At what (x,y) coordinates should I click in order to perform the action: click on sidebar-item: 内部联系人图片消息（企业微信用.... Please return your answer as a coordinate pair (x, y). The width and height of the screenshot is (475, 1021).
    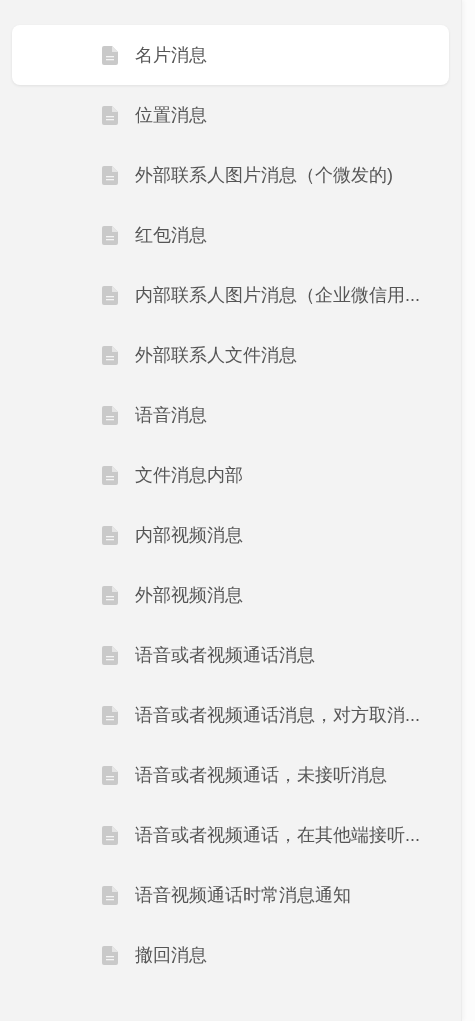
    Looking at the image, I should click on (230, 295).